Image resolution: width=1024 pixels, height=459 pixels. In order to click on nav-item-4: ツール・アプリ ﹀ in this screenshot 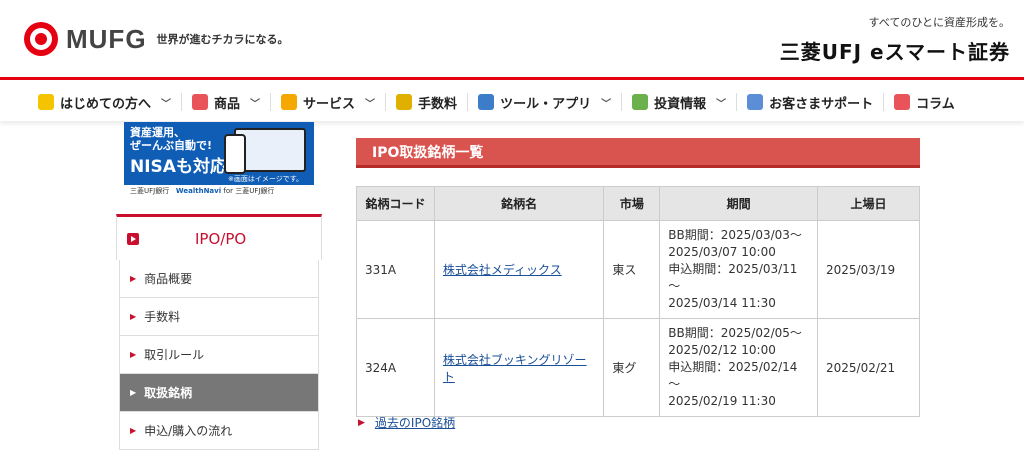, I will do `click(545, 102)`.